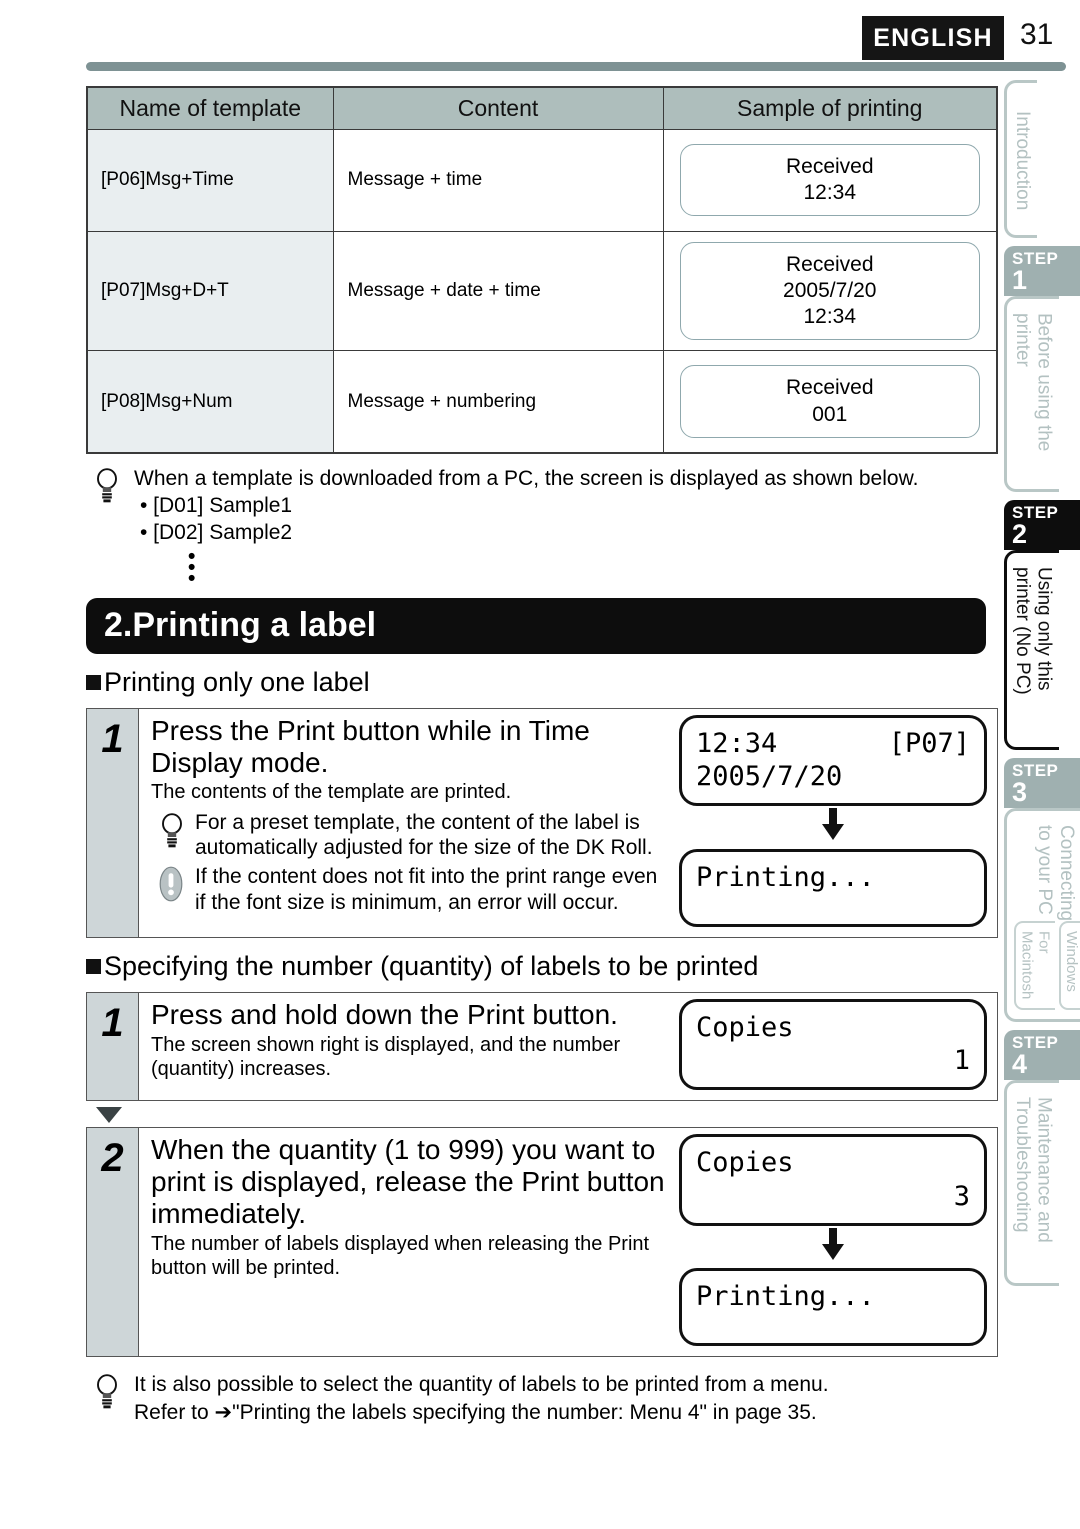  What do you see at coordinates (498, 180) in the screenshot?
I see `template-content: Message + time` at bounding box center [498, 180].